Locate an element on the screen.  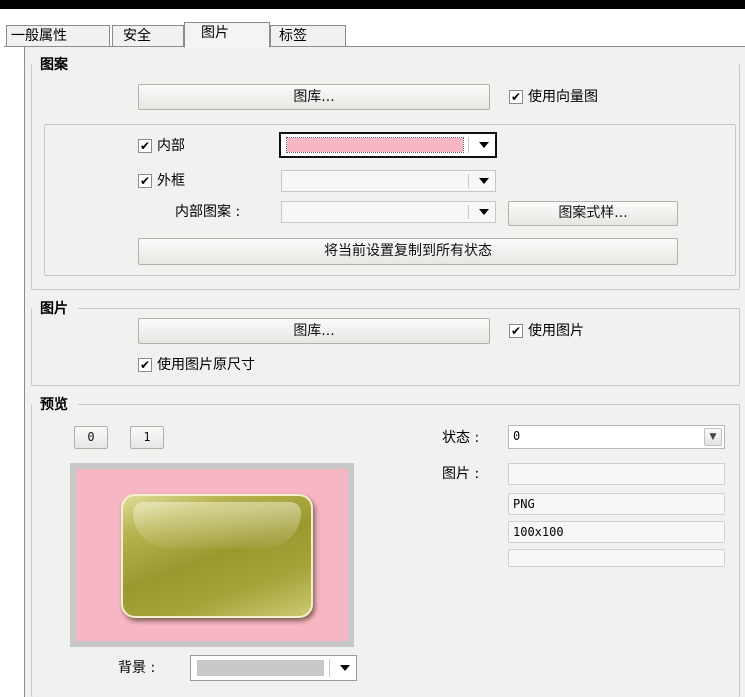
tab-picture-label: 图片 is located at coordinates (215, 33).